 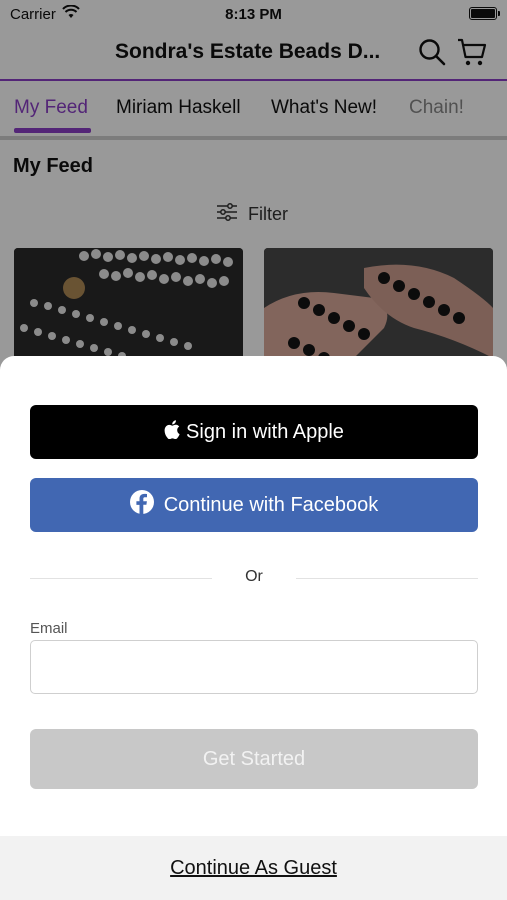 I want to click on apple-icon, so click(x=172, y=432).